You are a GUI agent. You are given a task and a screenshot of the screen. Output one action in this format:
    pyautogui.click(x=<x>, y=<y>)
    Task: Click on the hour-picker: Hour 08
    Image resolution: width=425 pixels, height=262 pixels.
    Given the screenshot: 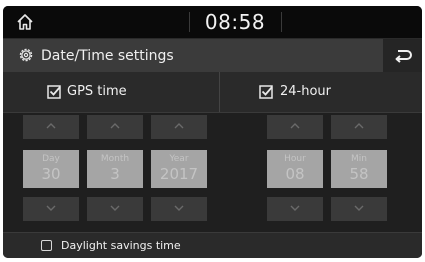 What is the action you would take?
    pyautogui.click(x=295, y=169)
    